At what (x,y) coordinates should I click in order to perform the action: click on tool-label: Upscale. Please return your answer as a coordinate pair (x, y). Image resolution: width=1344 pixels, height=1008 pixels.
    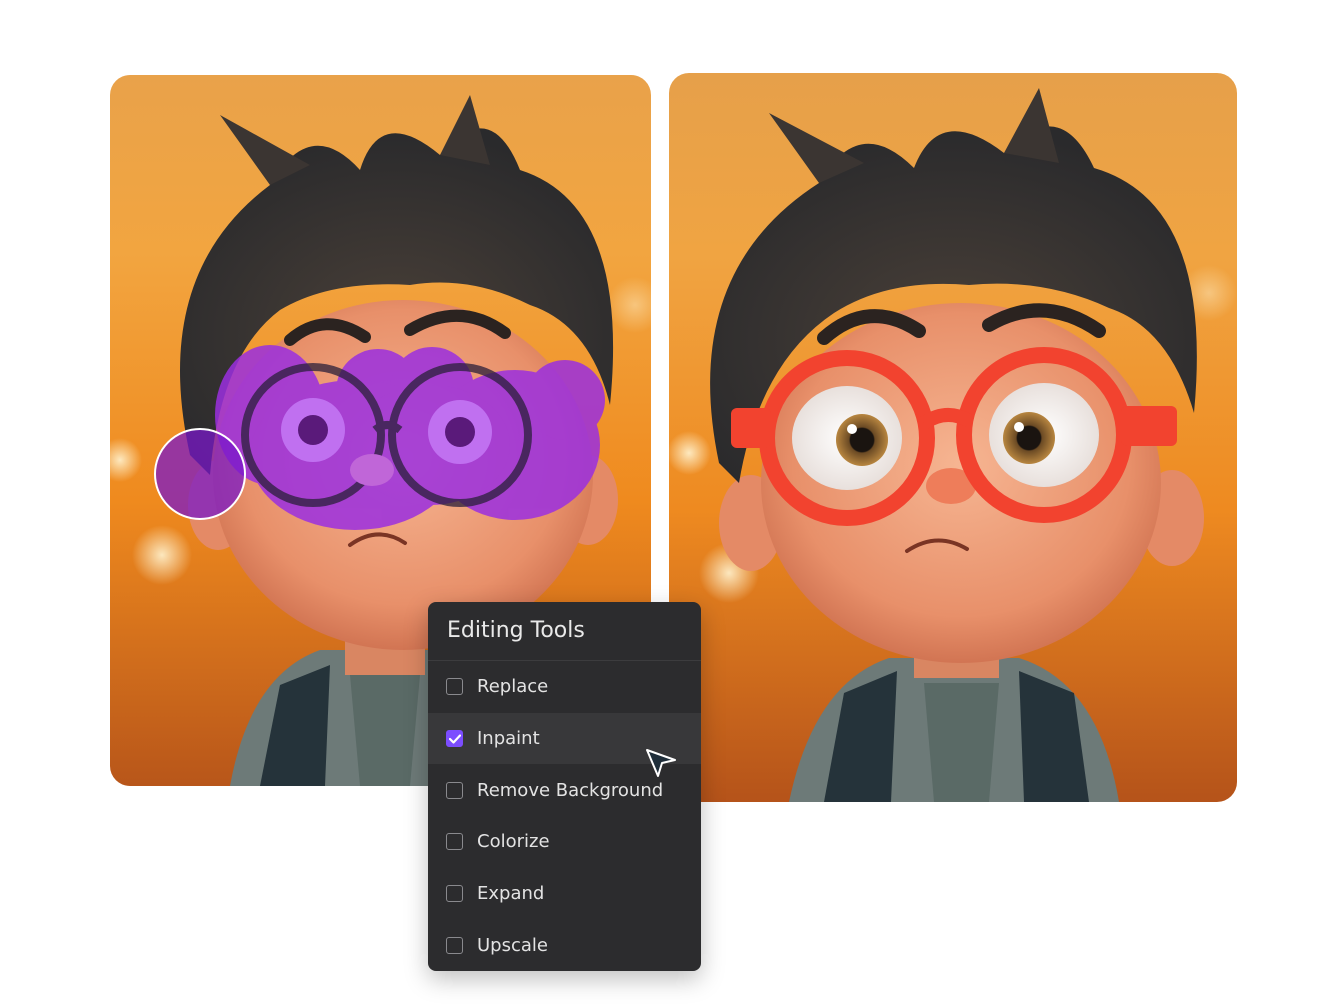
    Looking at the image, I should click on (512, 945).